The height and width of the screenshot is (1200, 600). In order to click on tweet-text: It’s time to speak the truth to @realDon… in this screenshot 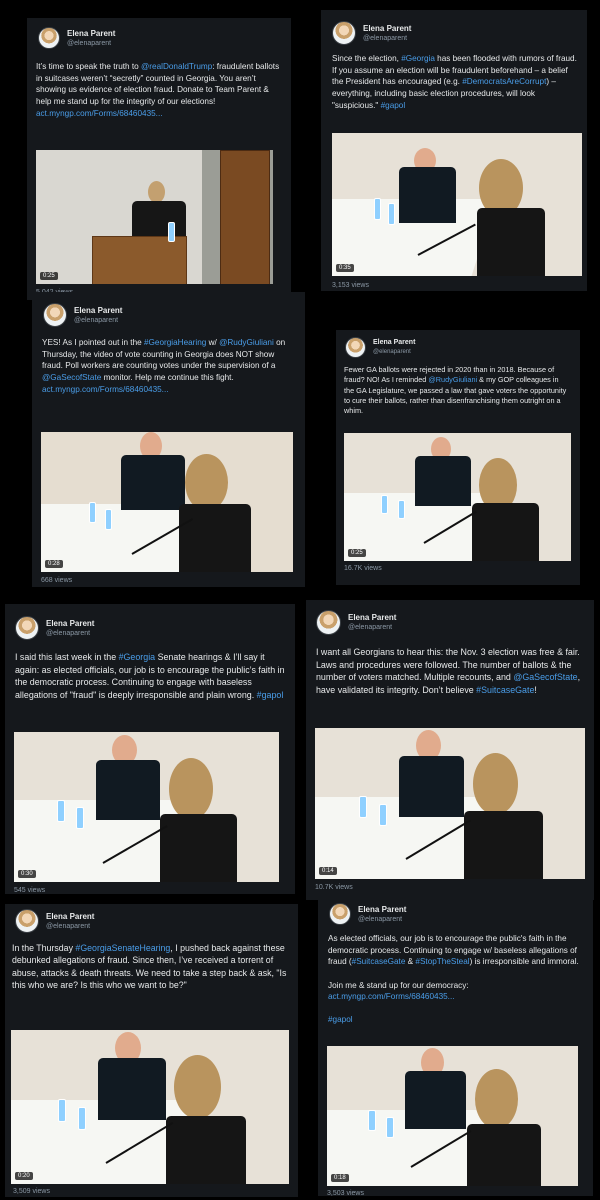, I will do `click(158, 90)`.